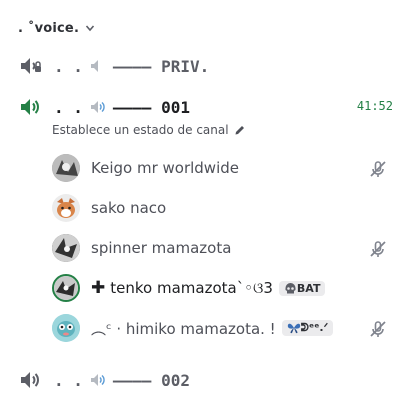 The width and height of the screenshot is (409, 409). Describe the element at coordinates (49, 28) in the screenshot. I see `category-label: . ˚voice.` at that location.